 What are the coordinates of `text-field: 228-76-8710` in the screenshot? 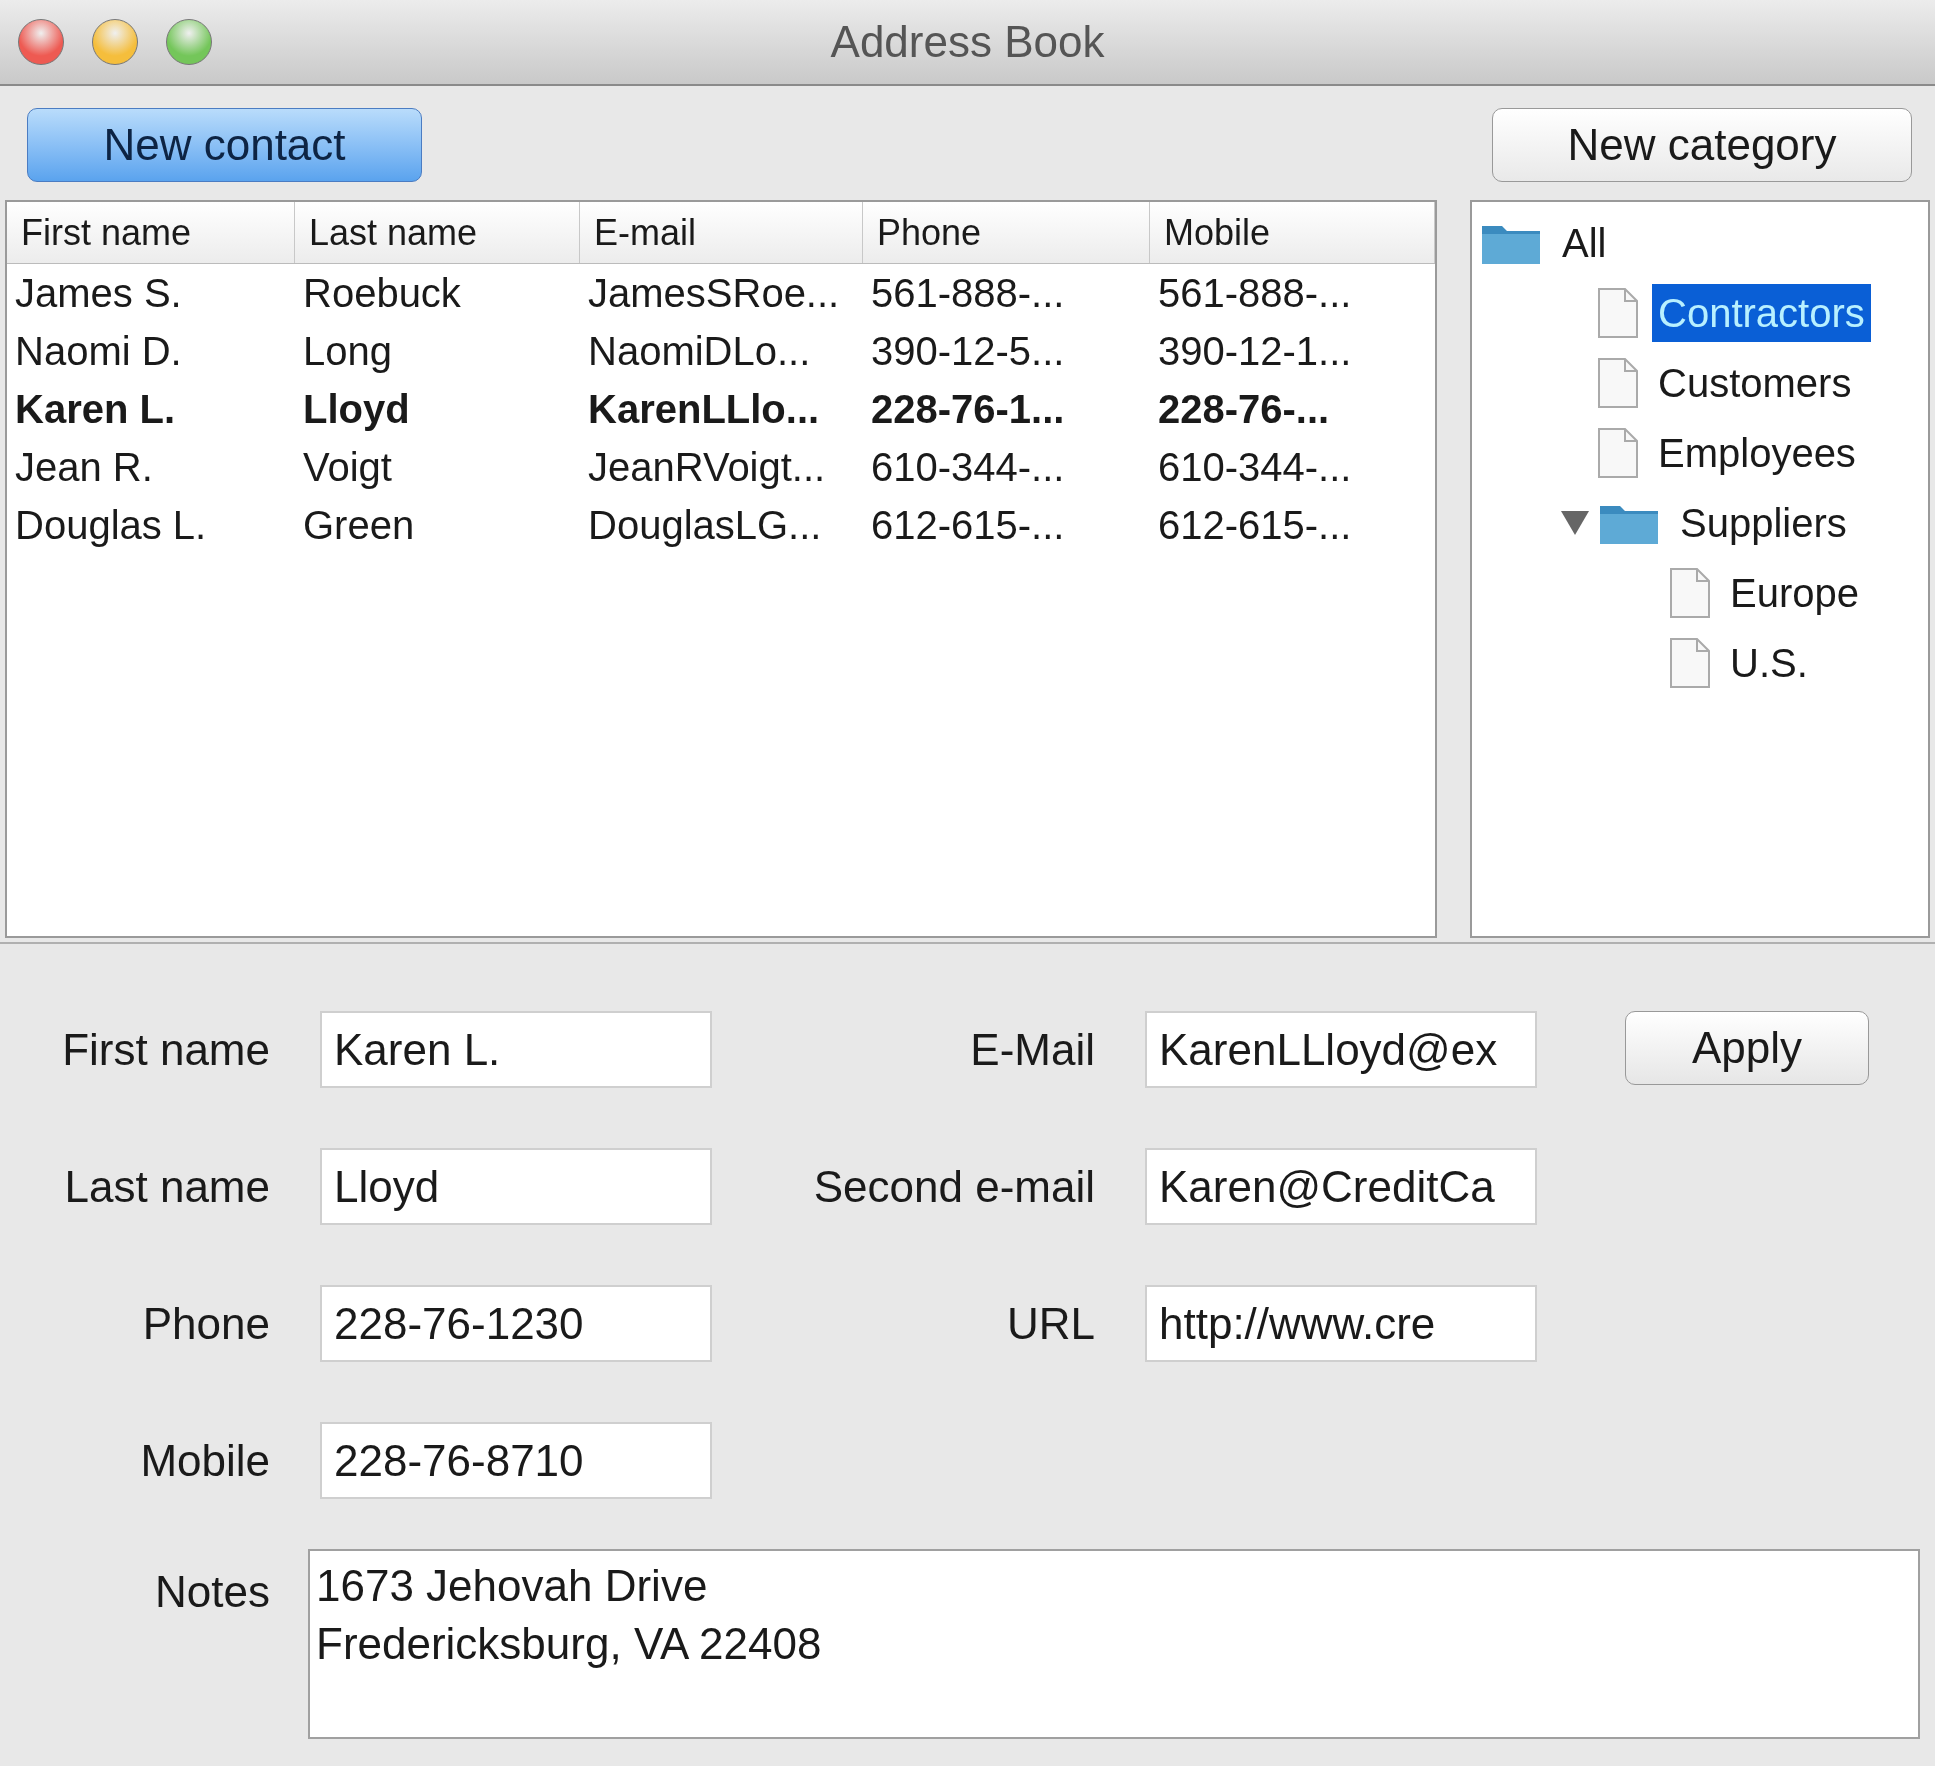 It's located at (516, 1460).